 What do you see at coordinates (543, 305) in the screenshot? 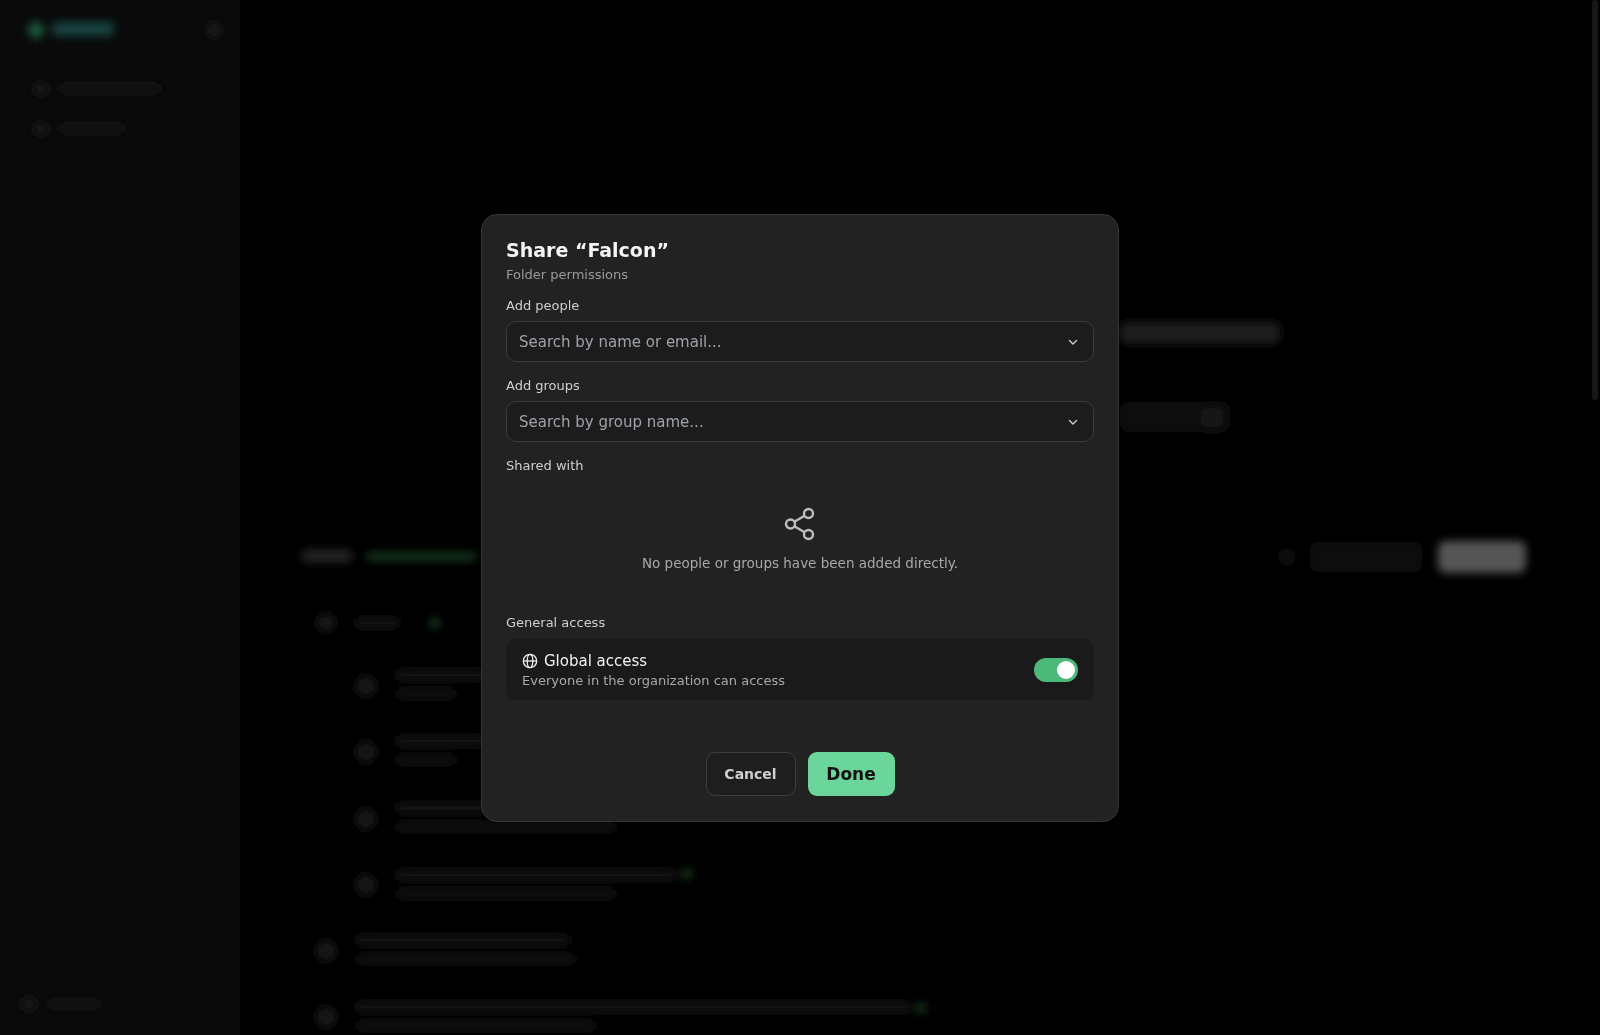
I see `field-label: Add people` at bounding box center [543, 305].